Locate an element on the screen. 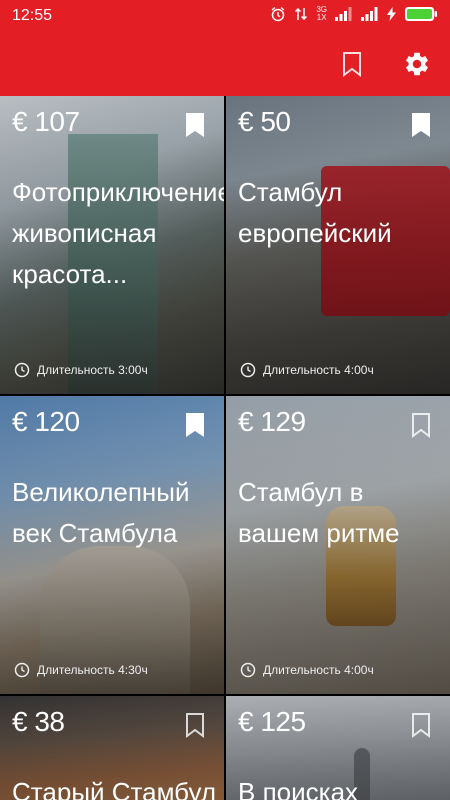 Image resolution: width=450 pixels, height=800 pixels. alarm-icon is located at coordinates (278, 14).